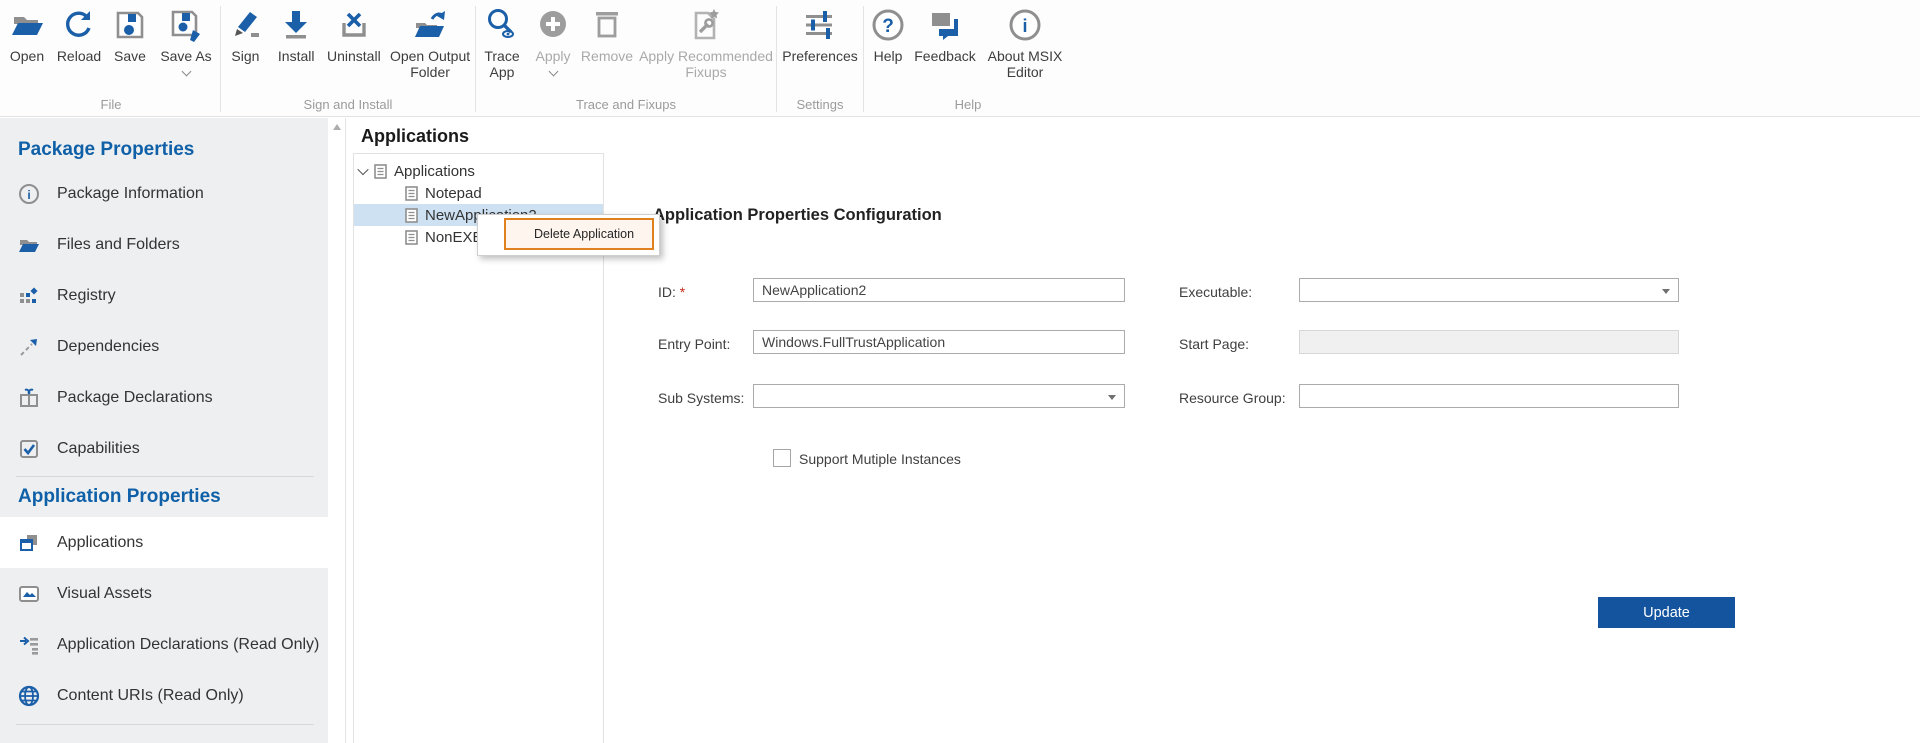  Describe the element at coordinates (939, 290) in the screenshot. I see `id-input` at that location.